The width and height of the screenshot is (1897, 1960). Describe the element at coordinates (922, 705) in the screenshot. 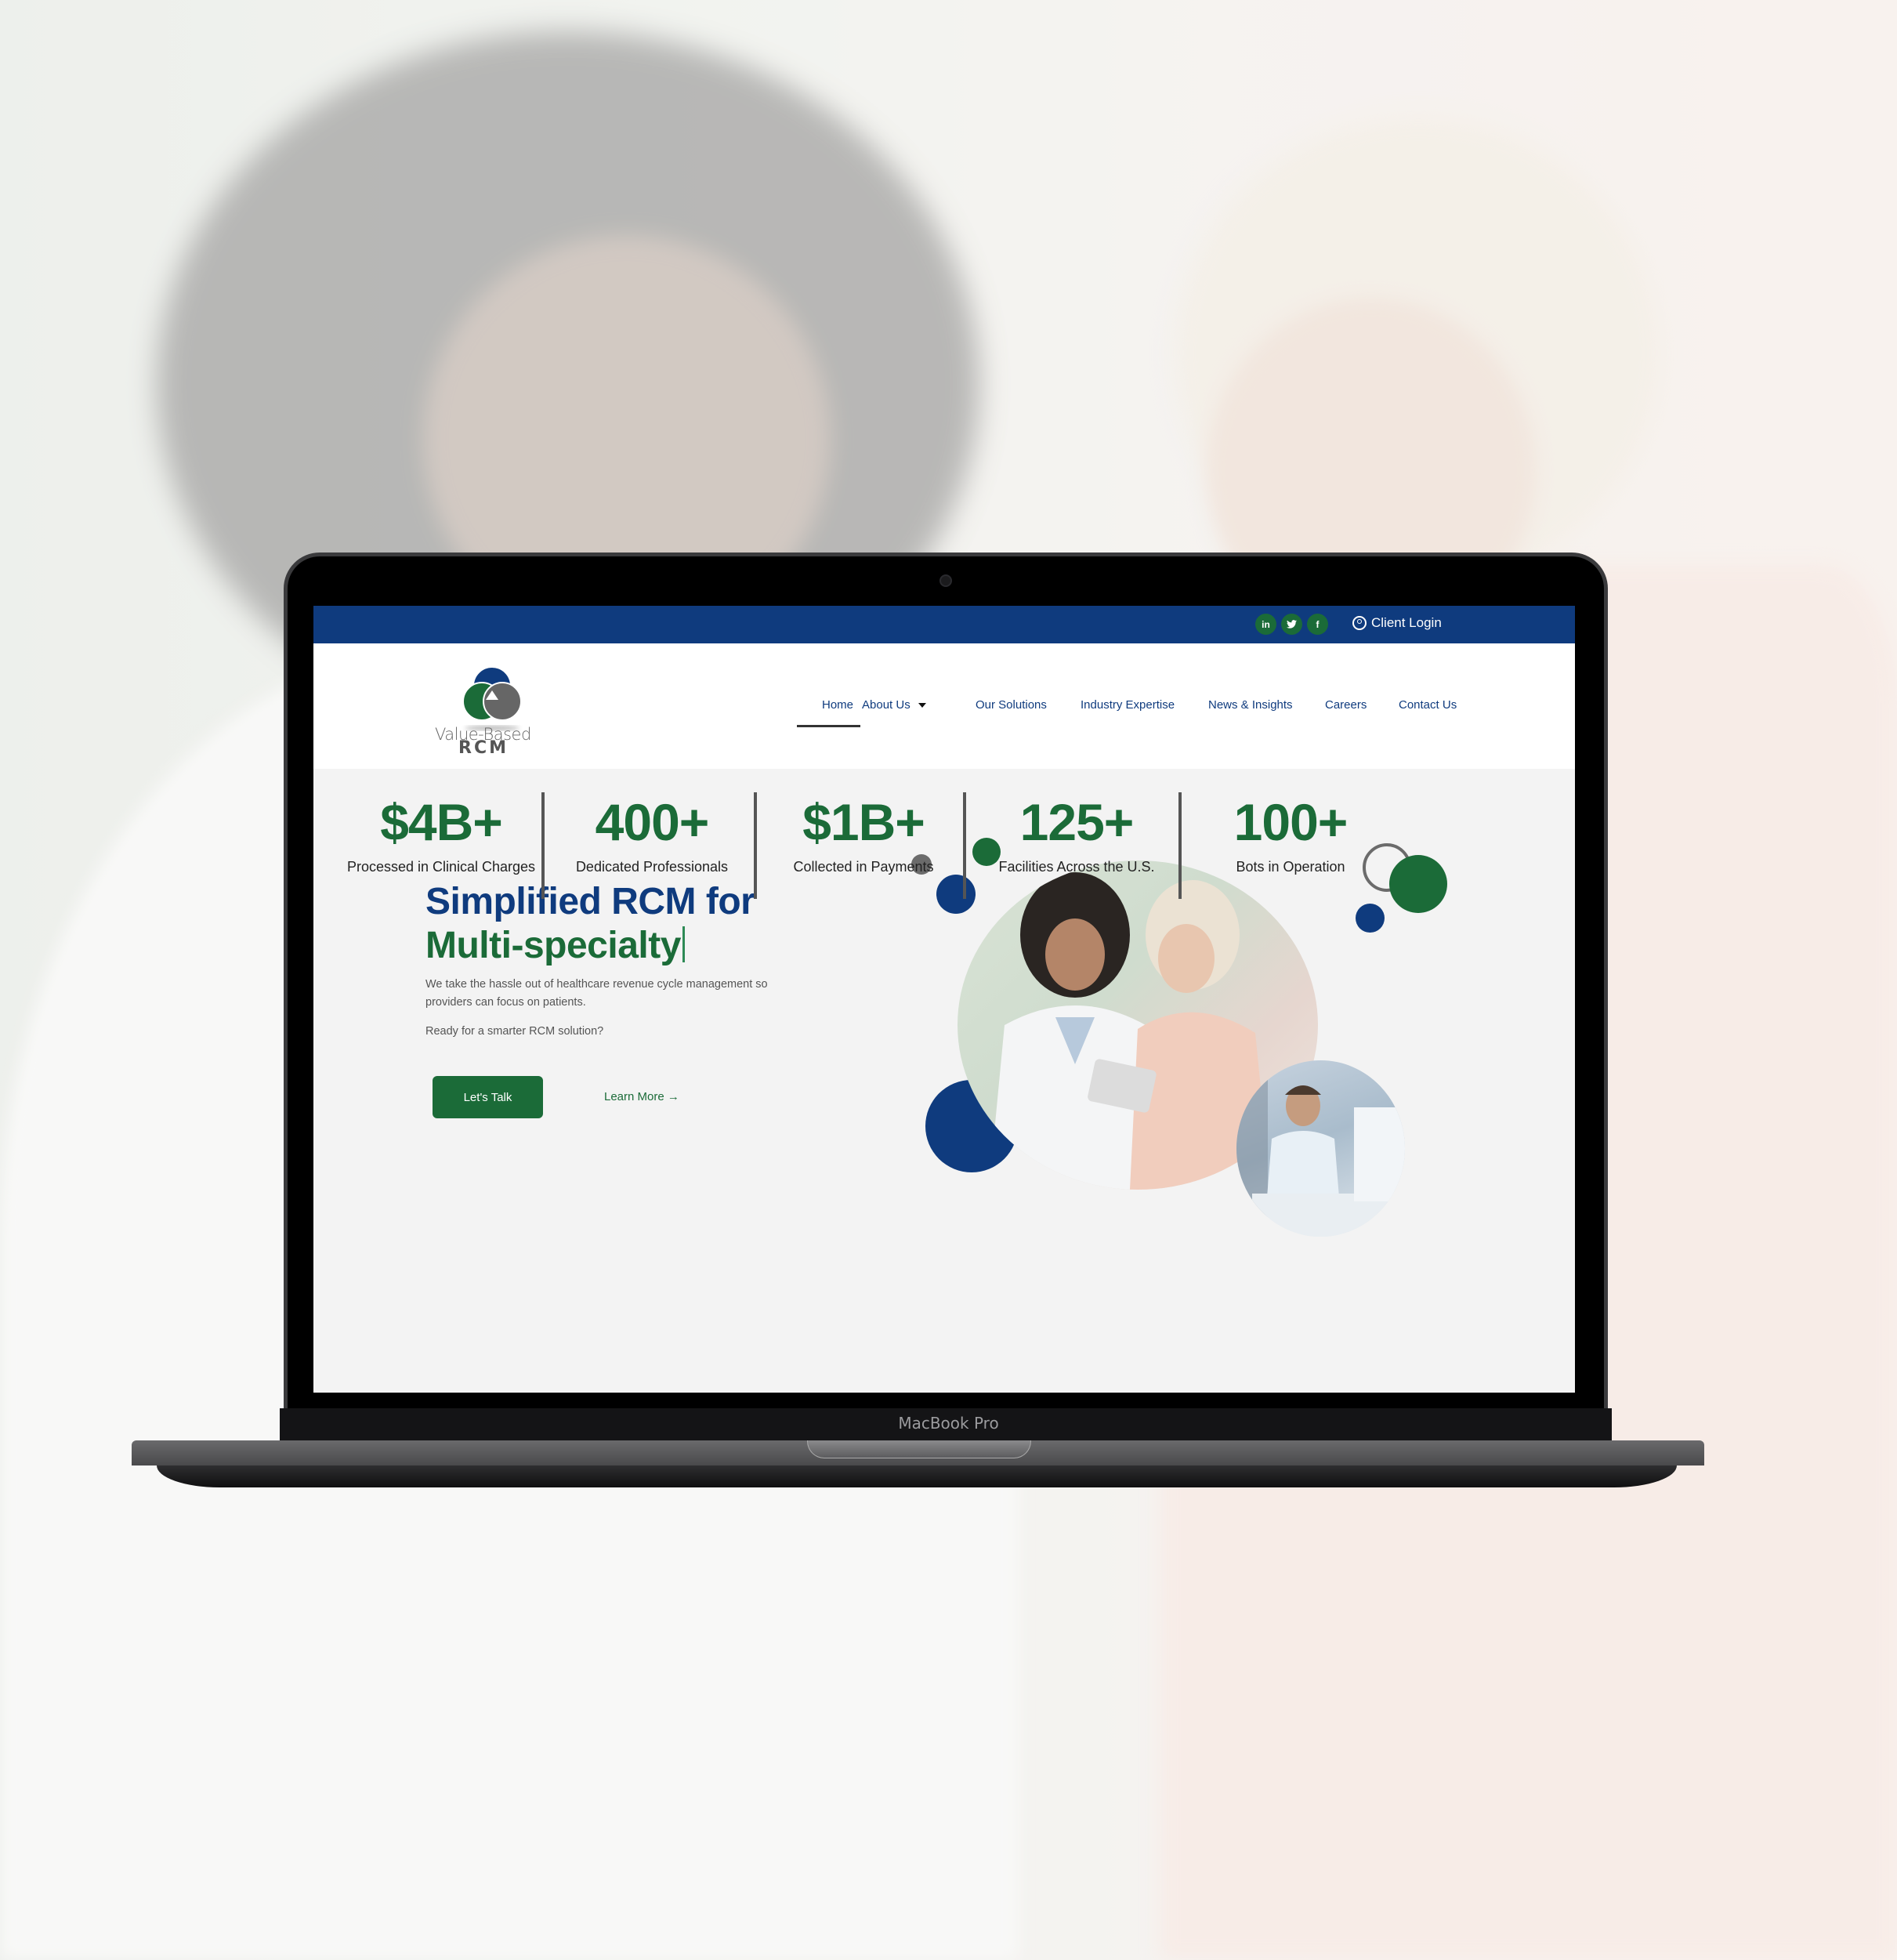

I see `caret-down-icon` at that location.